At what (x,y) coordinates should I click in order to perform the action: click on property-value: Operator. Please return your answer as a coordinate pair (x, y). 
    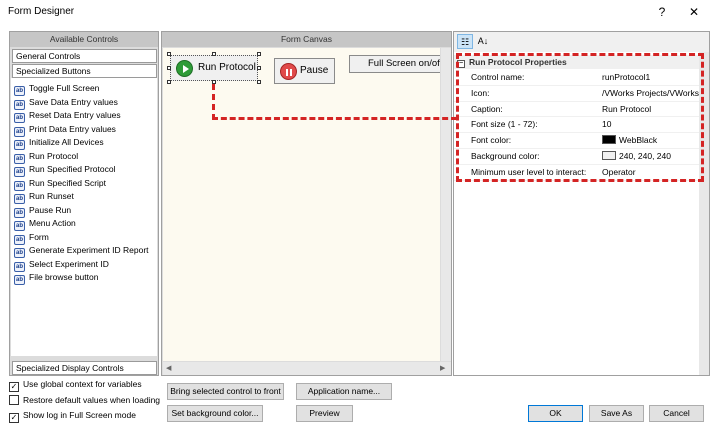
    Looking at the image, I should click on (650, 173).